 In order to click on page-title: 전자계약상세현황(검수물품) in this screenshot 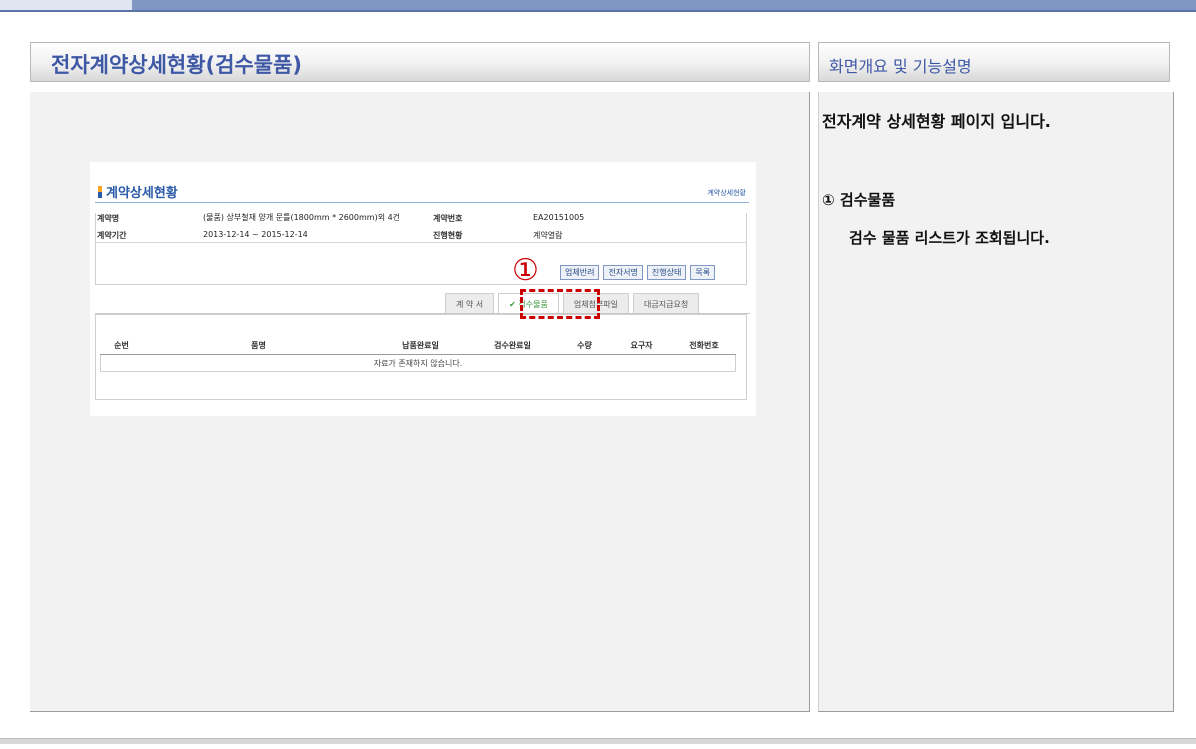, I will do `click(177, 65)`.